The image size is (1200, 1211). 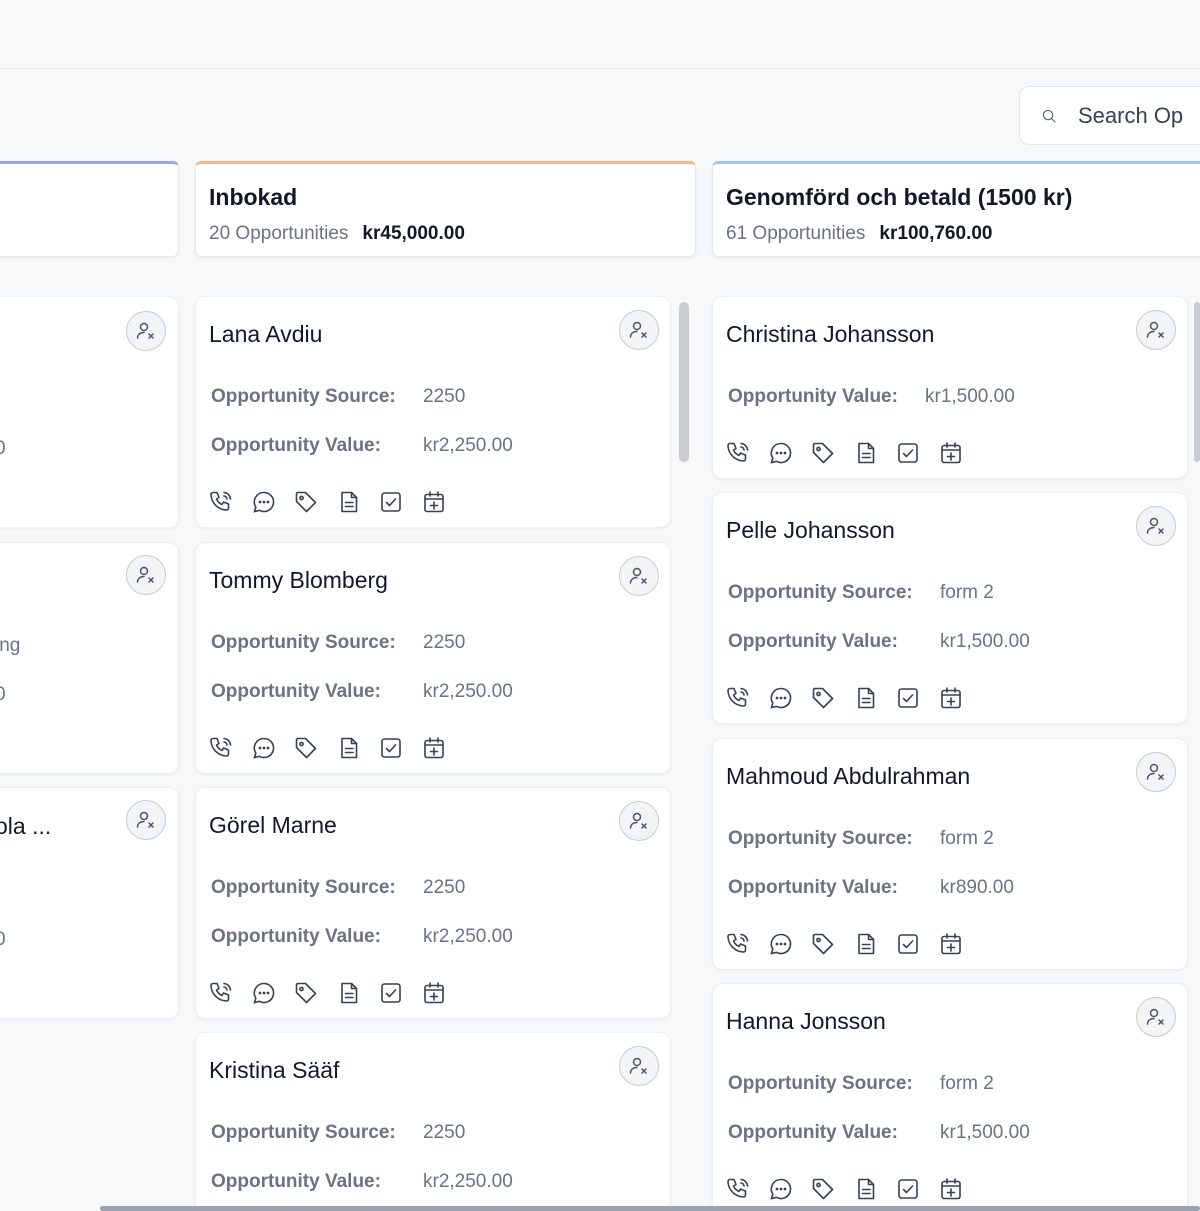 I want to click on search-box, so click(x=1109, y=115).